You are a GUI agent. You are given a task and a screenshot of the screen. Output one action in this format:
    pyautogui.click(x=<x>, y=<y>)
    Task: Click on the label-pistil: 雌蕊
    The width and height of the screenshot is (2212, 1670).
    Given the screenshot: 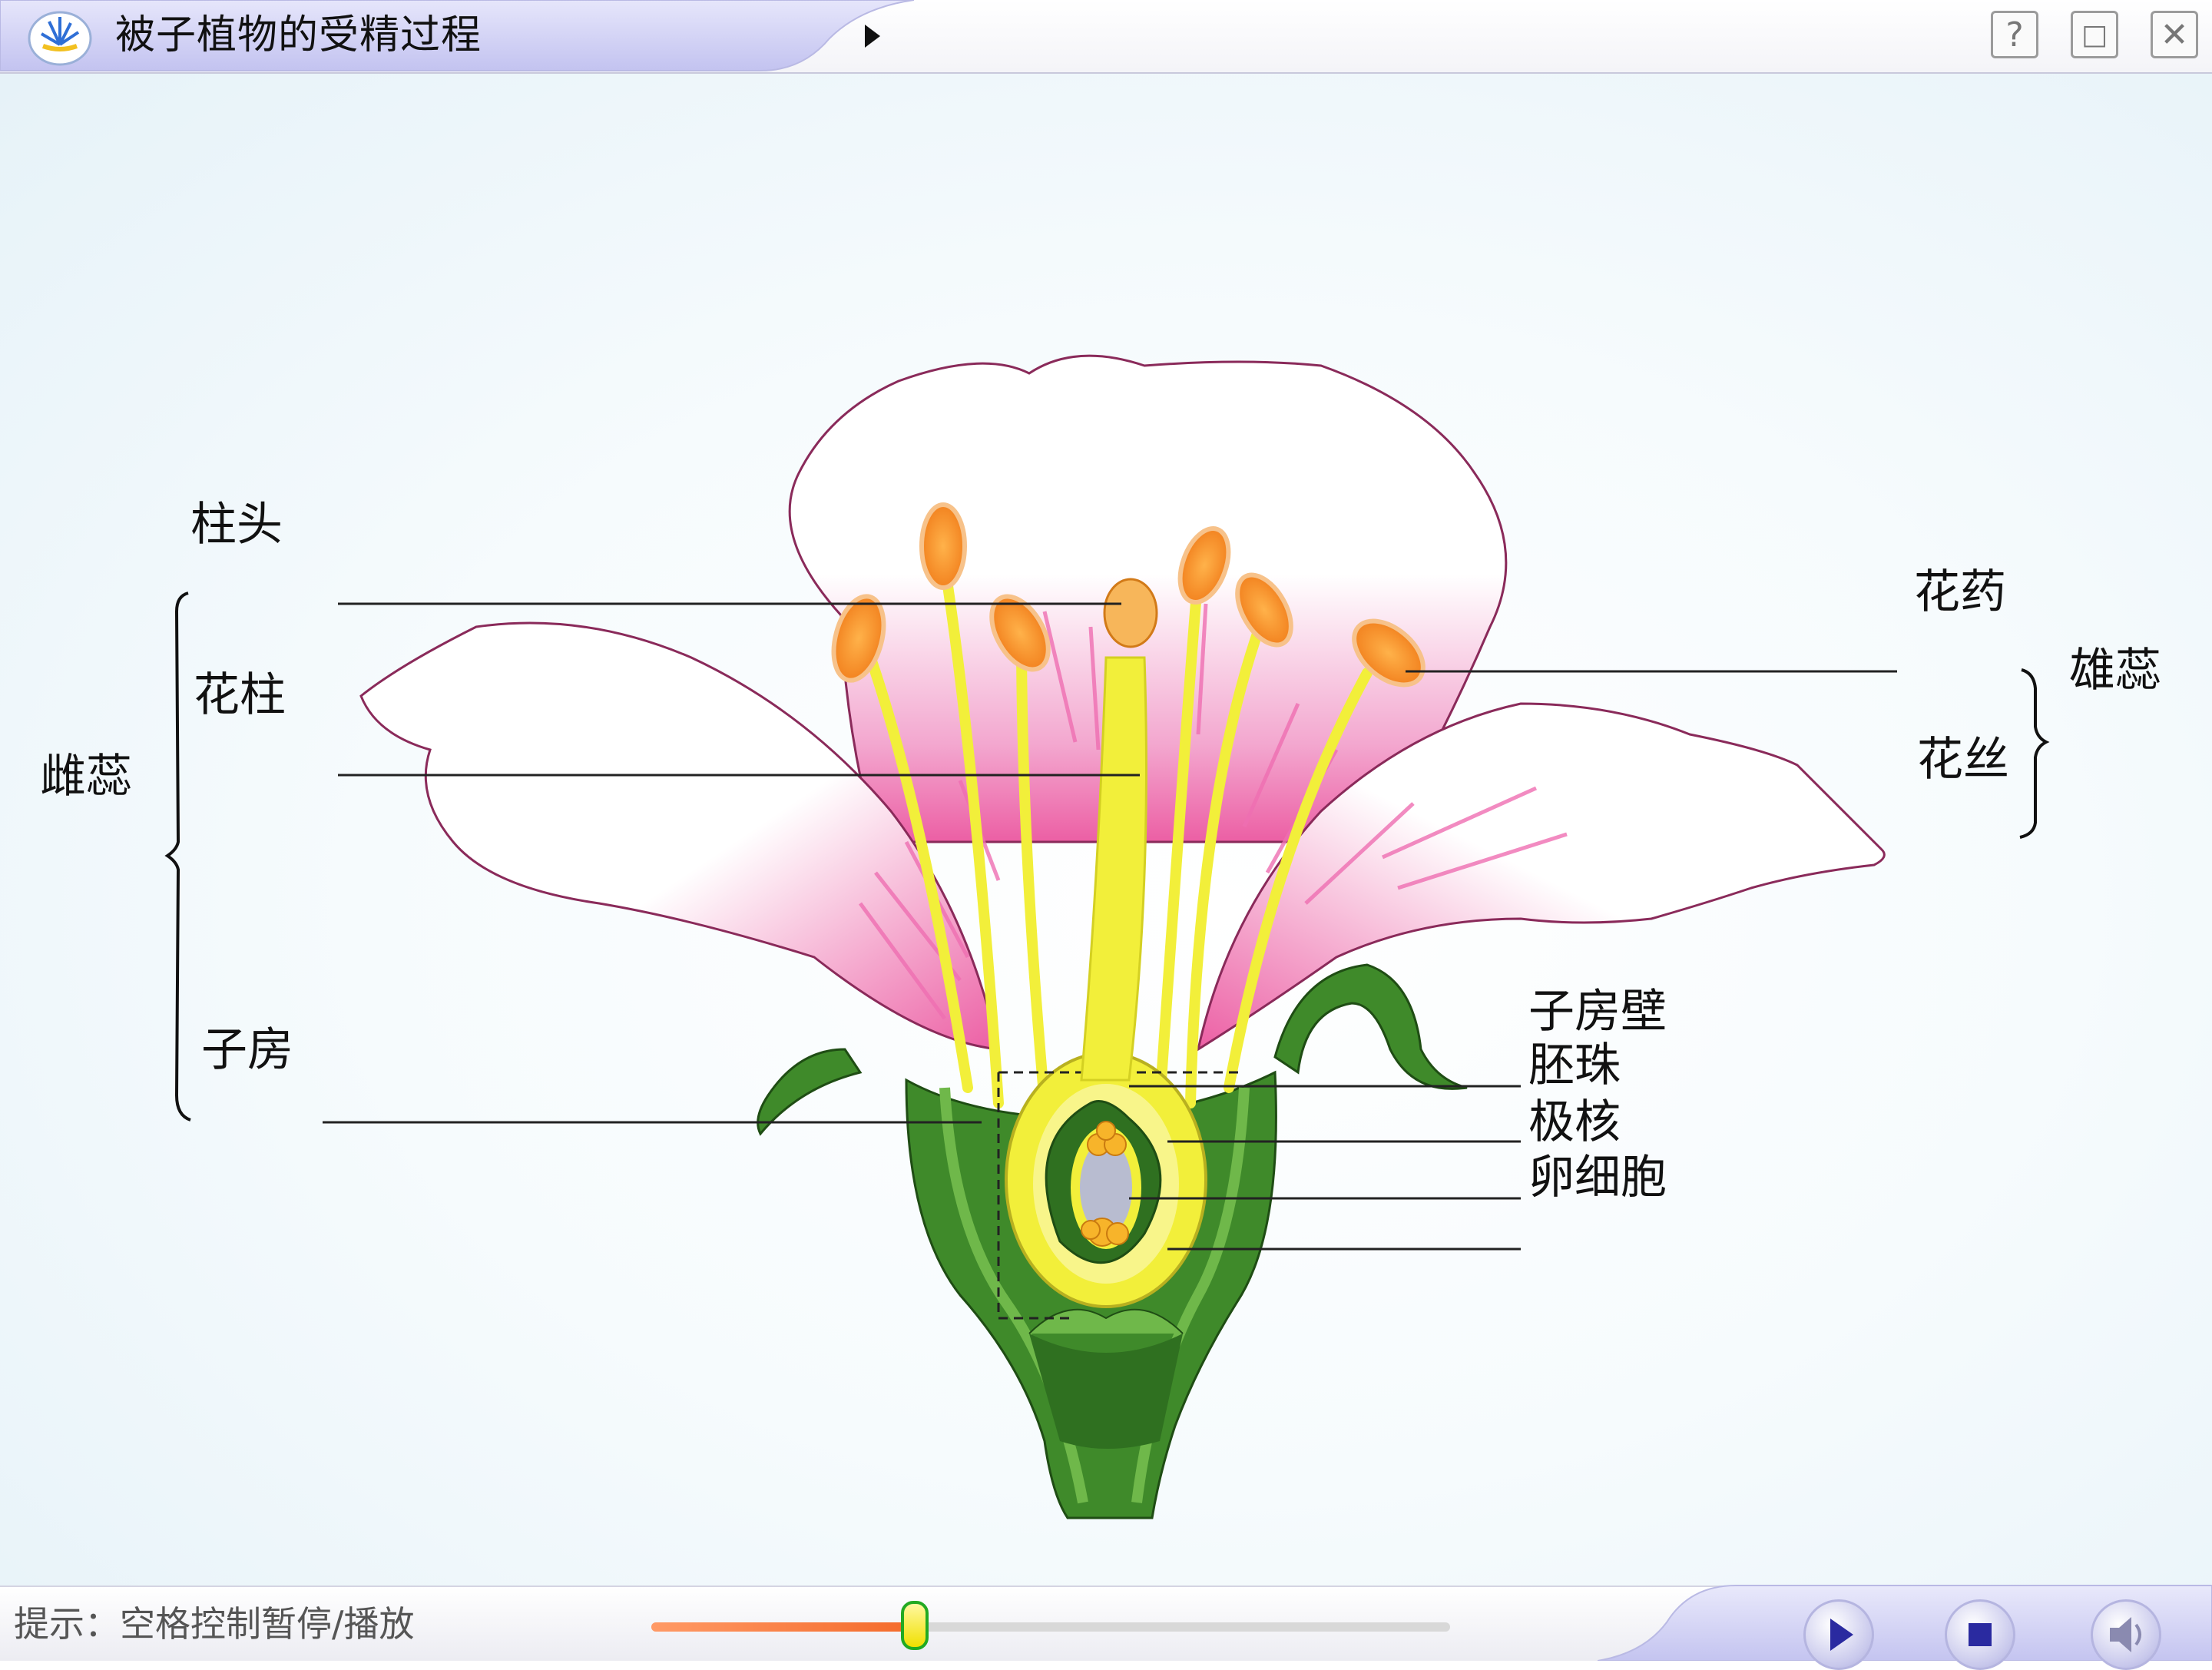 What is the action you would take?
    pyautogui.click(x=86, y=777)
    